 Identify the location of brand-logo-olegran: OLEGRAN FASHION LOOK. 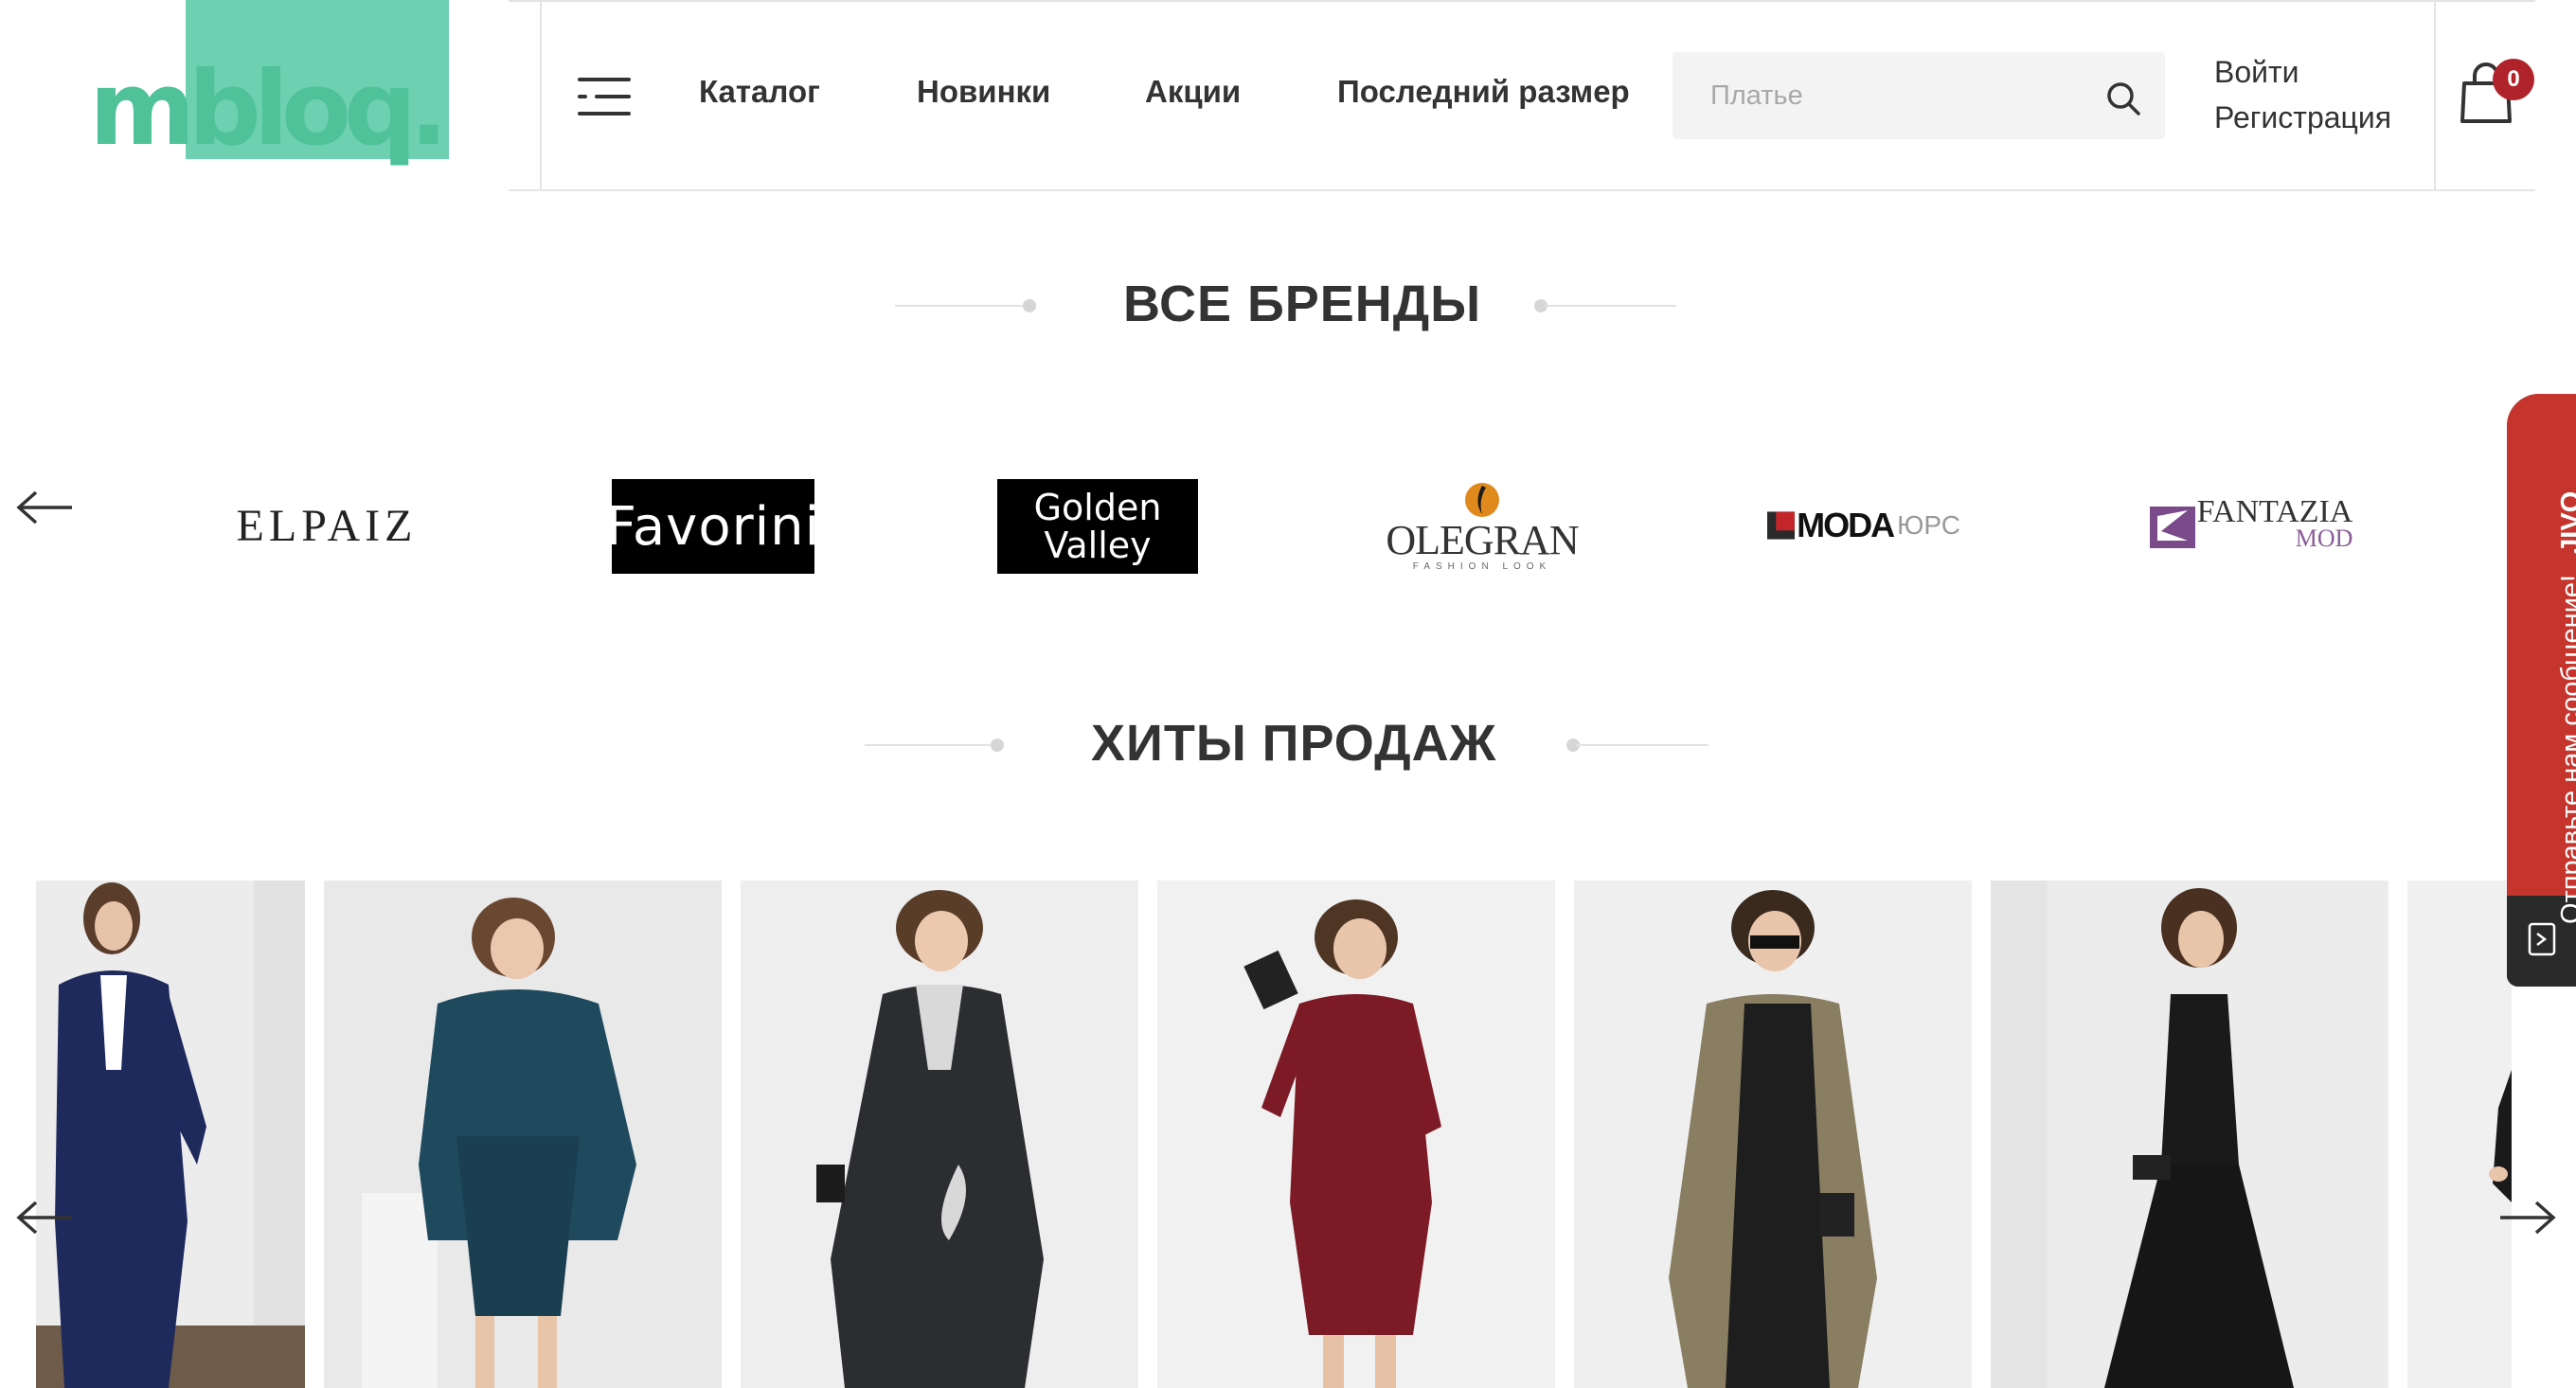
(1483, 525).